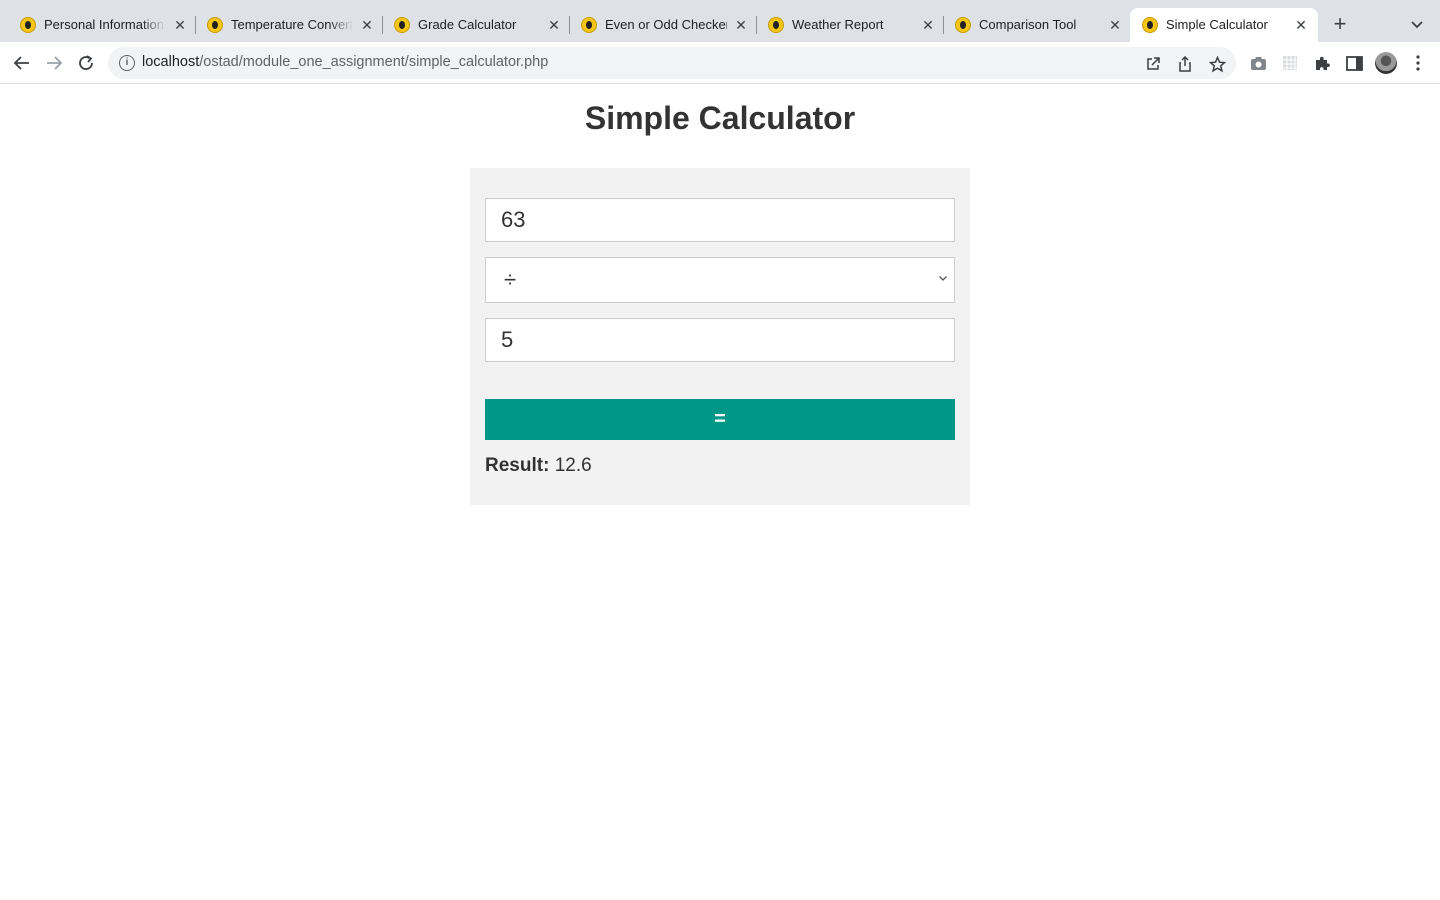 Image resolution: width=1440 pixels, height=900 pixels. I want to click on tab-search-chevron-icon, so click(1417, 25).